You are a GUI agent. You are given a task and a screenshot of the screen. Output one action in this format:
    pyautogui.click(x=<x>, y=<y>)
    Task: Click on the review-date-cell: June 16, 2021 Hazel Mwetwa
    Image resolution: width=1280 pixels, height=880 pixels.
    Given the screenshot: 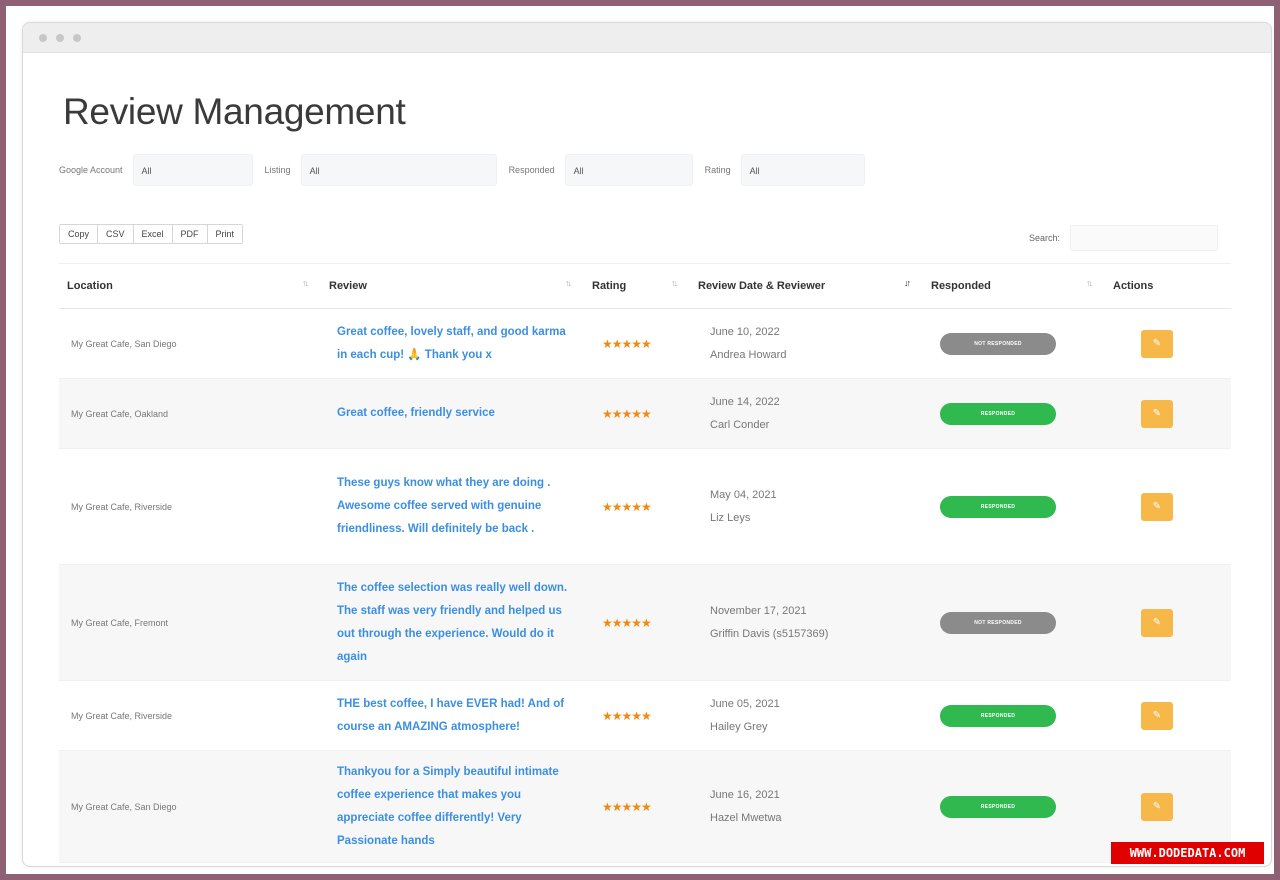 What is the action you would take?
    pyautogui.click(x=806, y=807)
    